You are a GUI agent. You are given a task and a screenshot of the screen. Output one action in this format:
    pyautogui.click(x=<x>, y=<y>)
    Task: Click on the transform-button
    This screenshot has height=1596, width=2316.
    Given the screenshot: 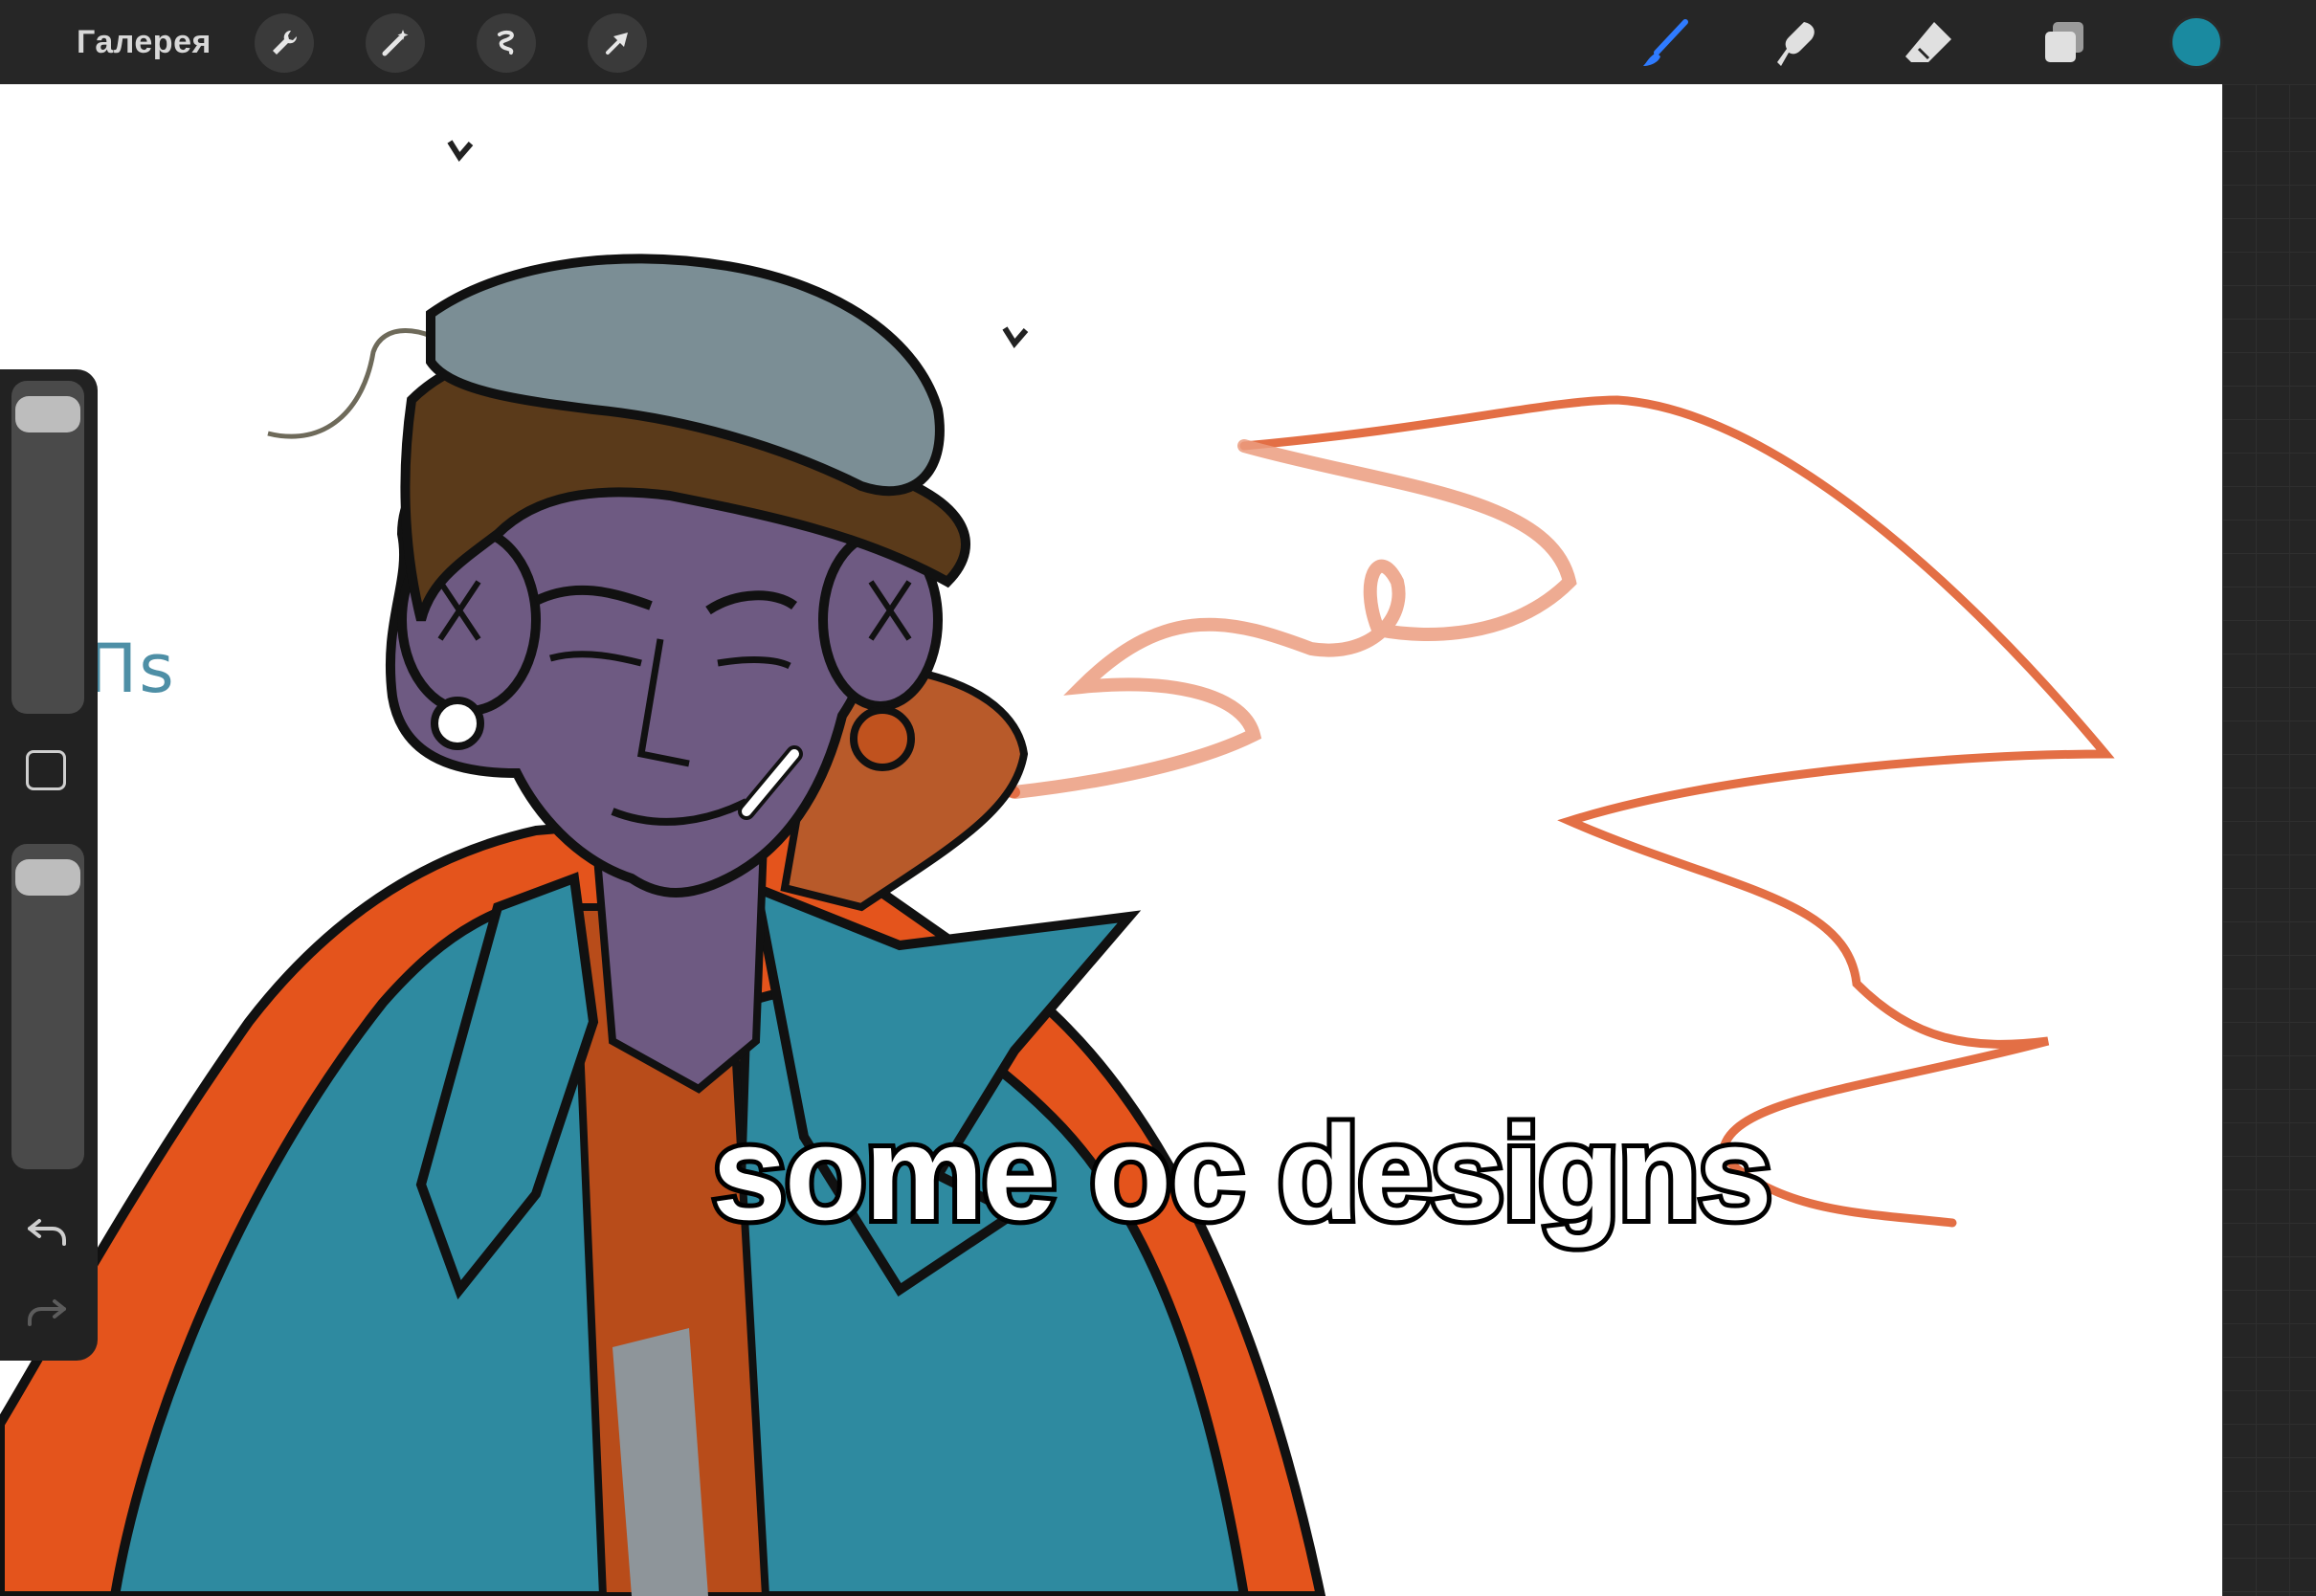 What is the action you would take?
    pyautogui.click(x=617, y=43)
    